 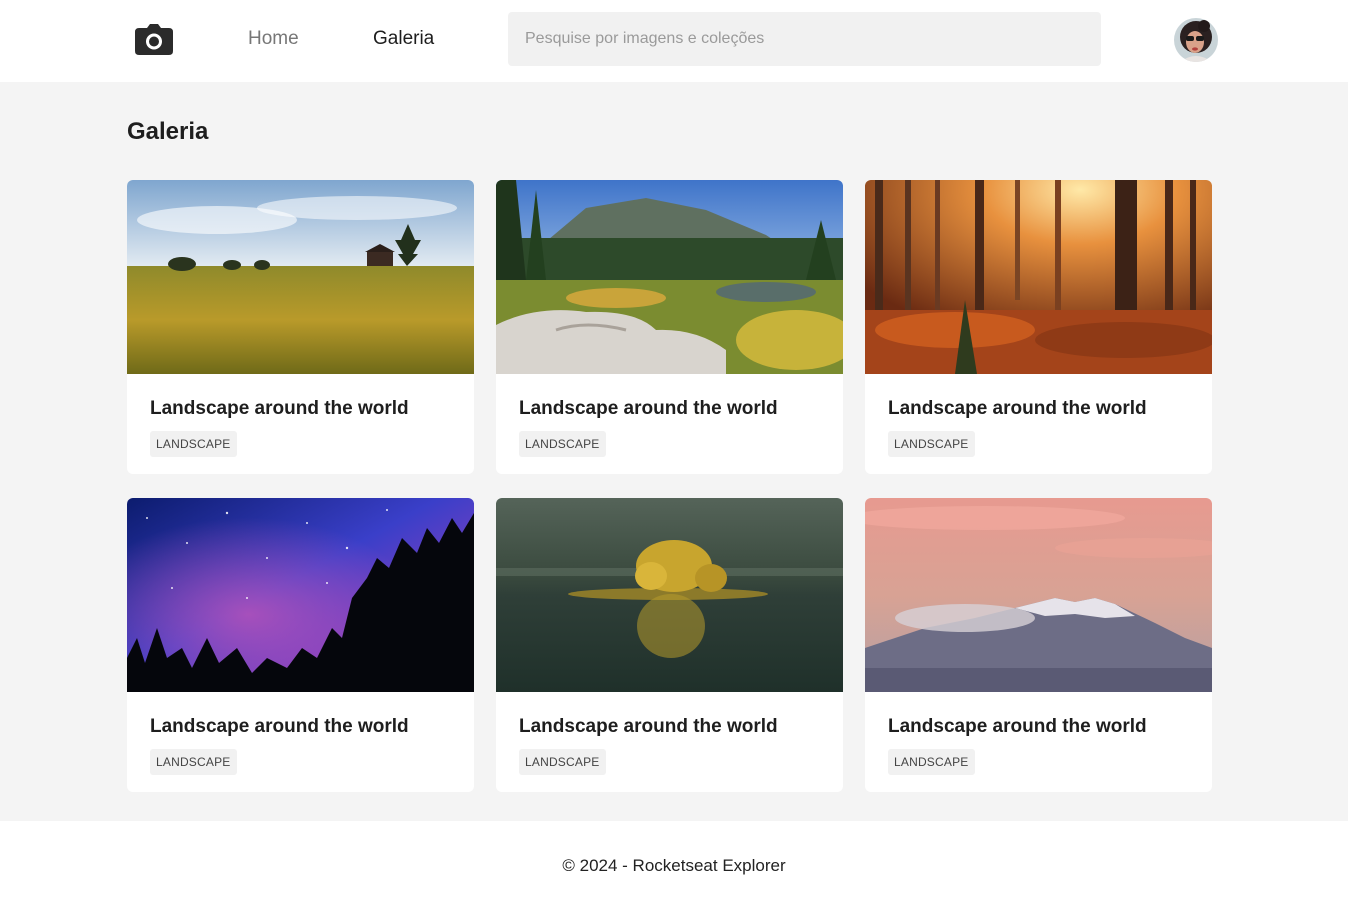 I want to click on card-image-meadow, so click(x=669, y=277).